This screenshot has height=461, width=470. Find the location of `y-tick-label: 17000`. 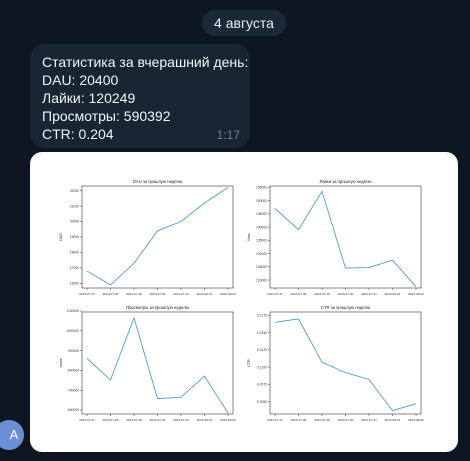

y-tick-label: 17000 is located at coordinates (74, 268).